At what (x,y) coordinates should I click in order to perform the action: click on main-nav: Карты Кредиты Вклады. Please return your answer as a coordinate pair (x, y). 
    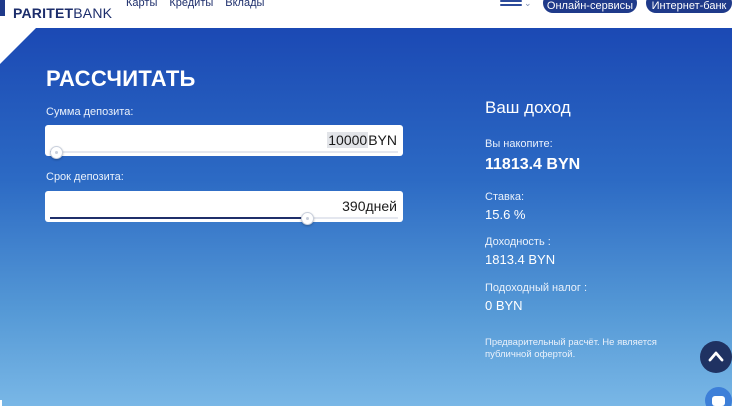
    Looking at the image, I should click on (195, 4).